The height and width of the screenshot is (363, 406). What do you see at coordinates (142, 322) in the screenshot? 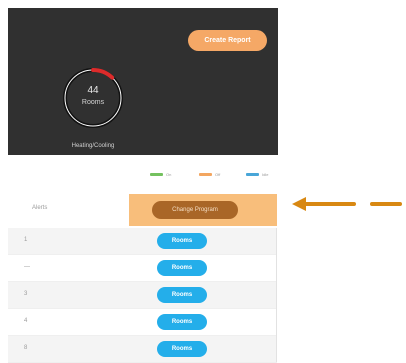
I see `table-row: 4 Rooms` at bounding box center [142, 322].